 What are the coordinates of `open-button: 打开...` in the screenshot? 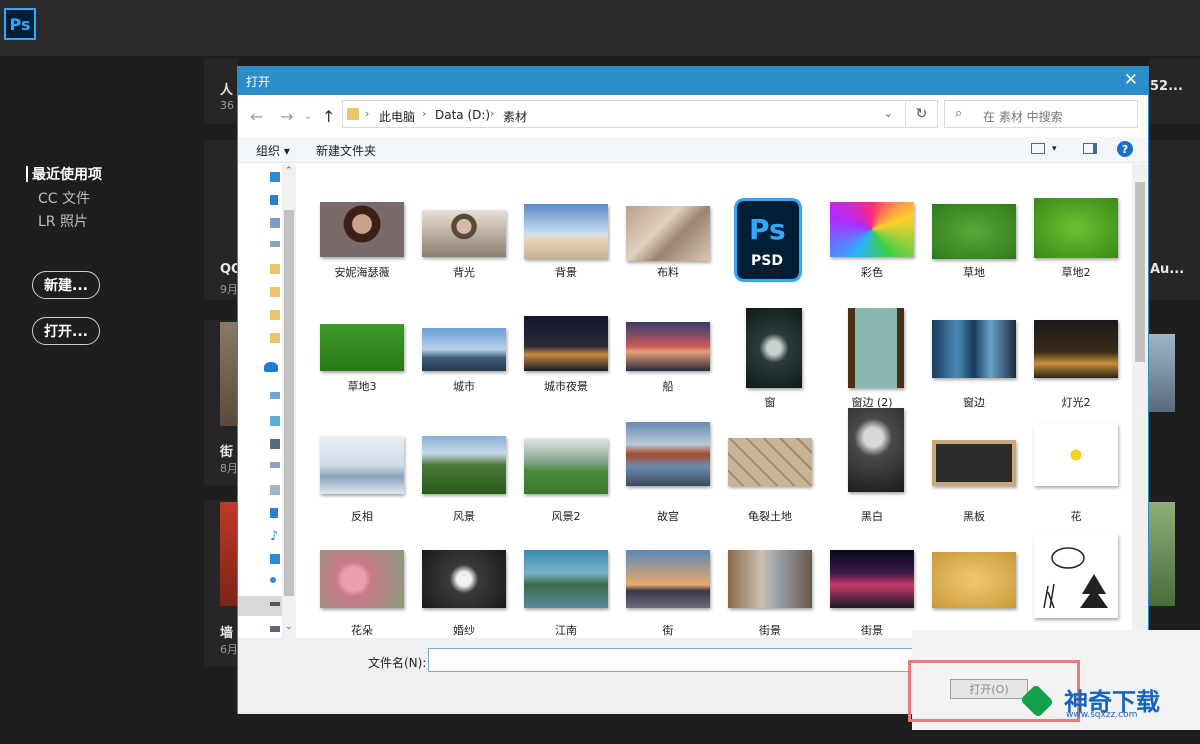 It's located at (66, 331).